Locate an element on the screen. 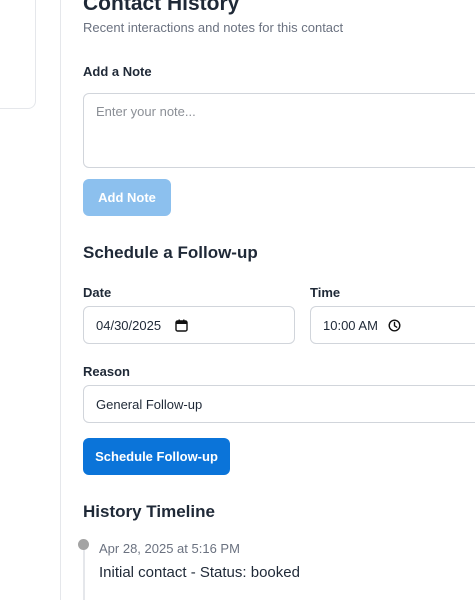 Image resolution: width=475 pixels, height=600 pixels. date-input: 04/30/2025 is located at coordinates (189, 325).